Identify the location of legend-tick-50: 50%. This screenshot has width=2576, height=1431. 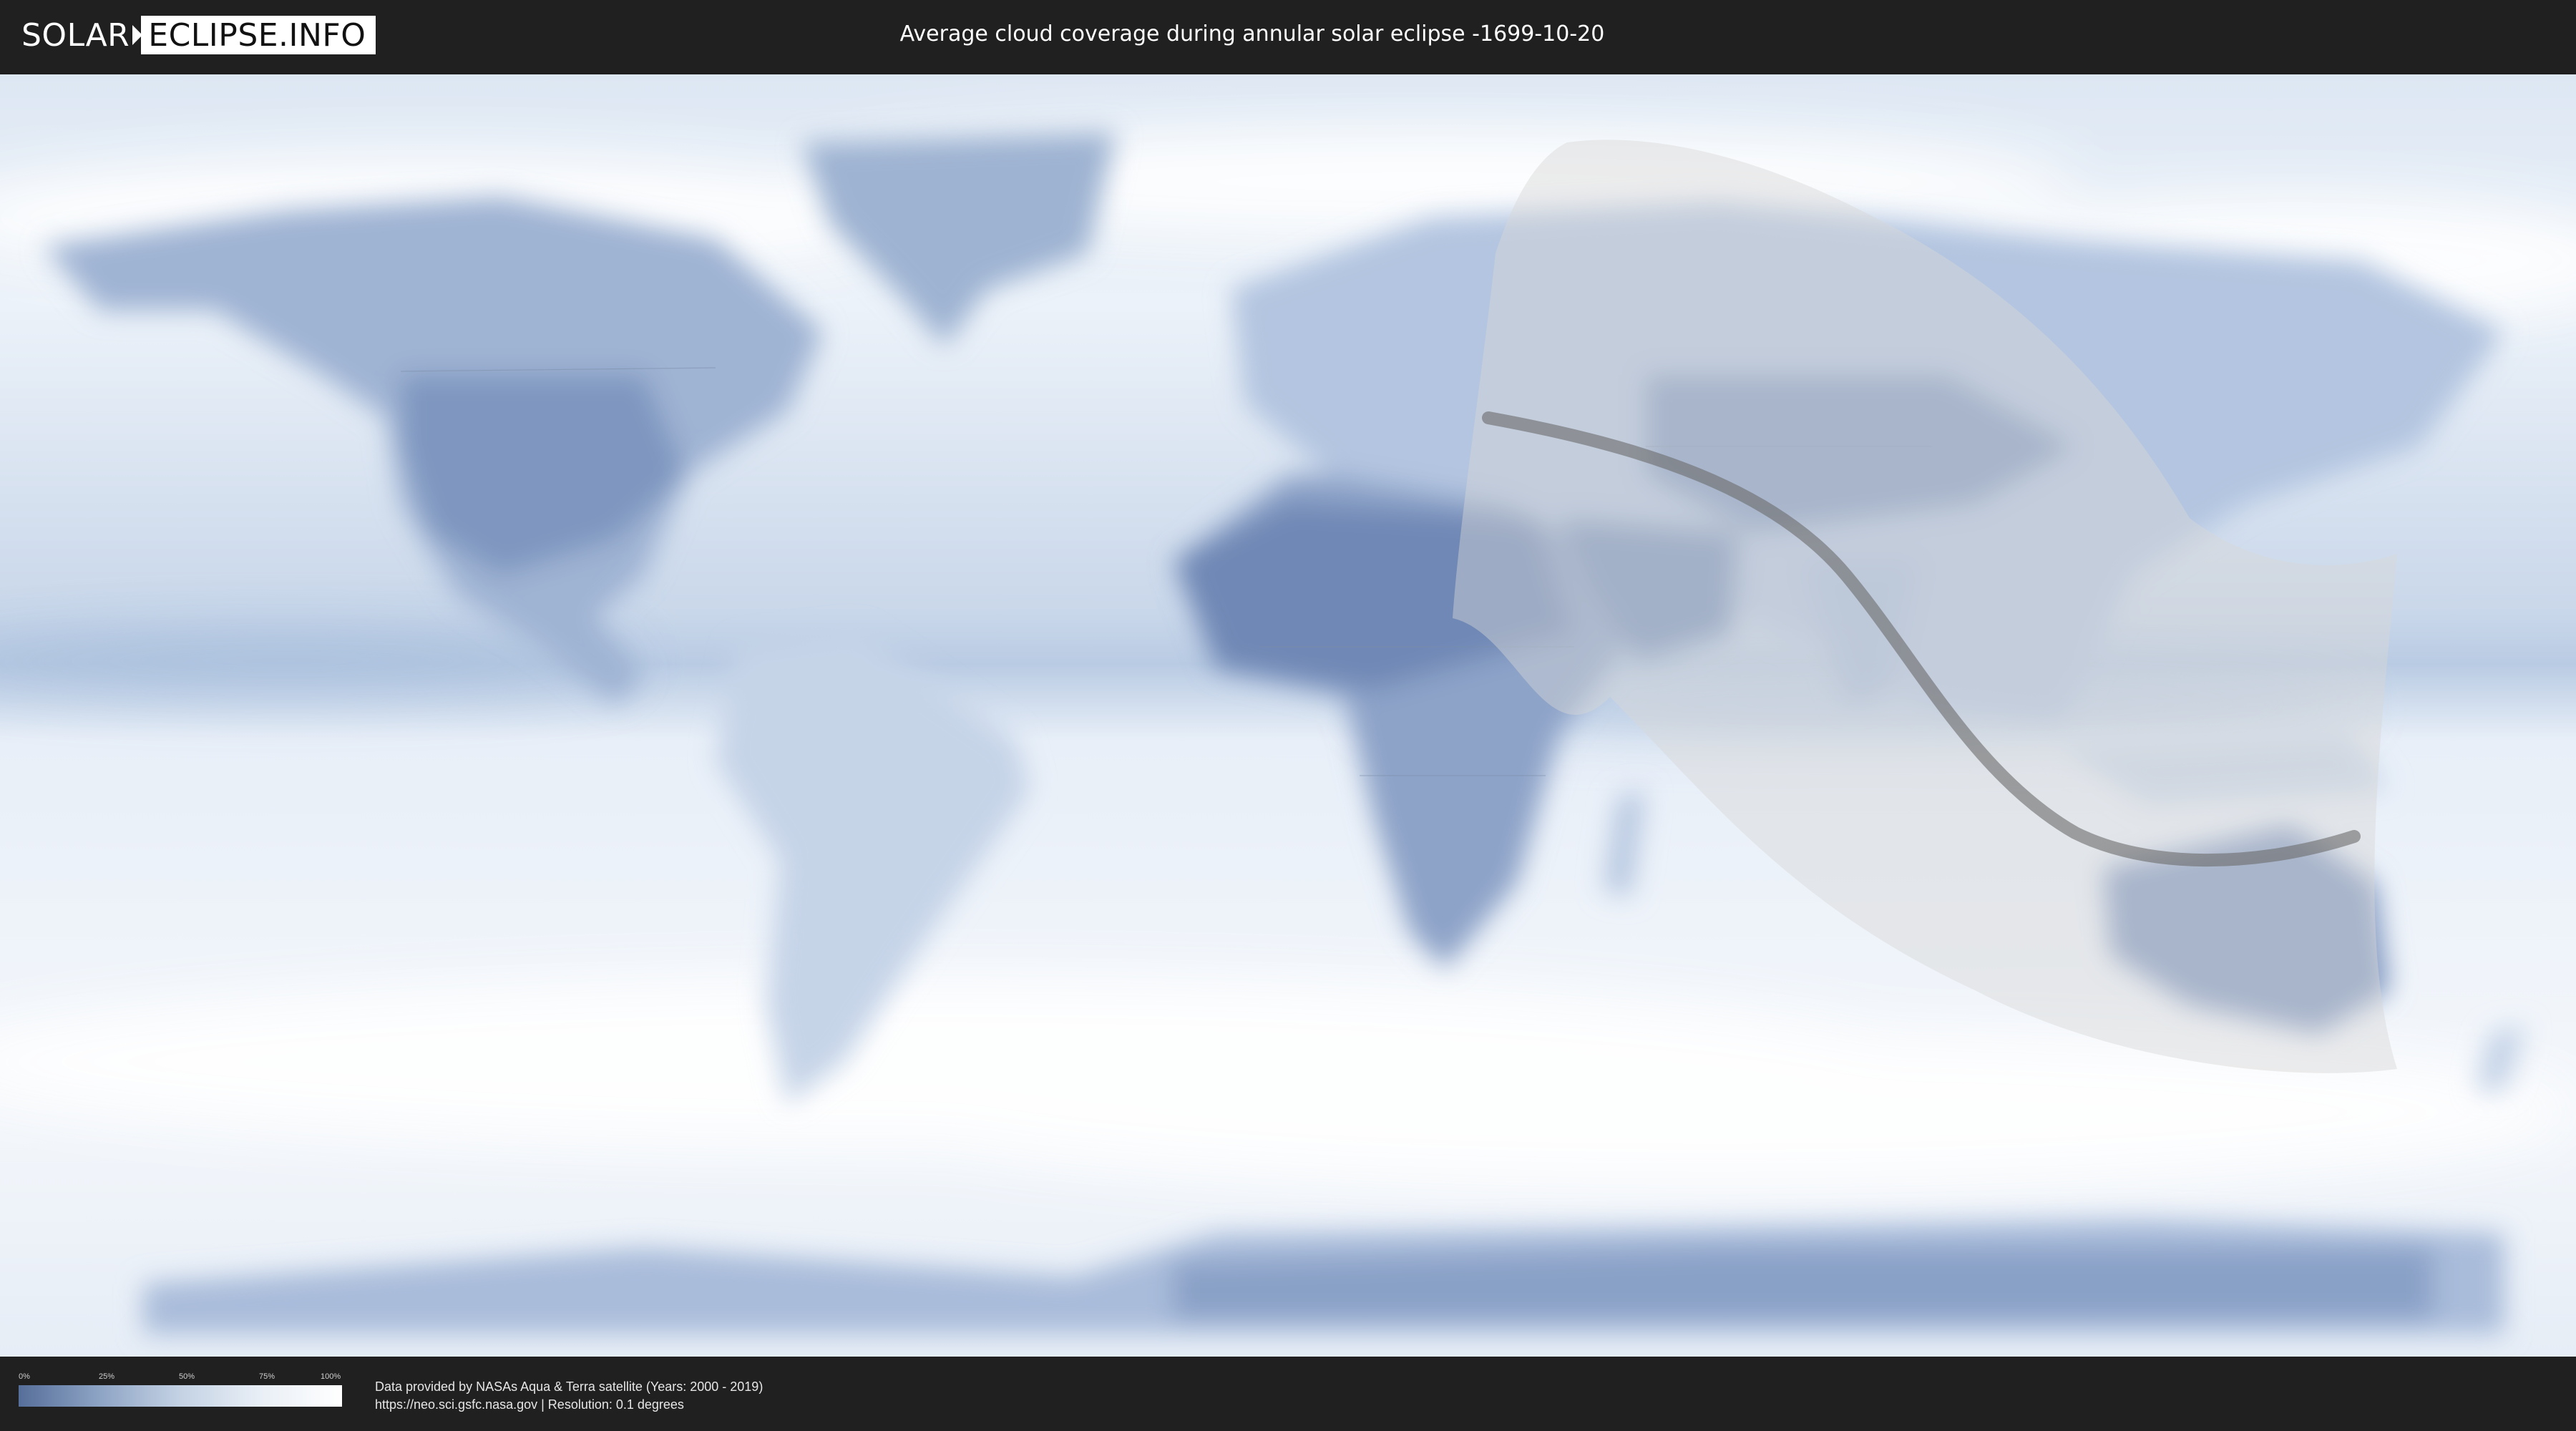
(187, 1376).